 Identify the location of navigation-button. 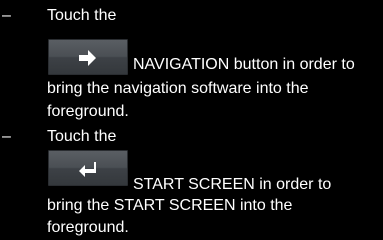
(88, 57).